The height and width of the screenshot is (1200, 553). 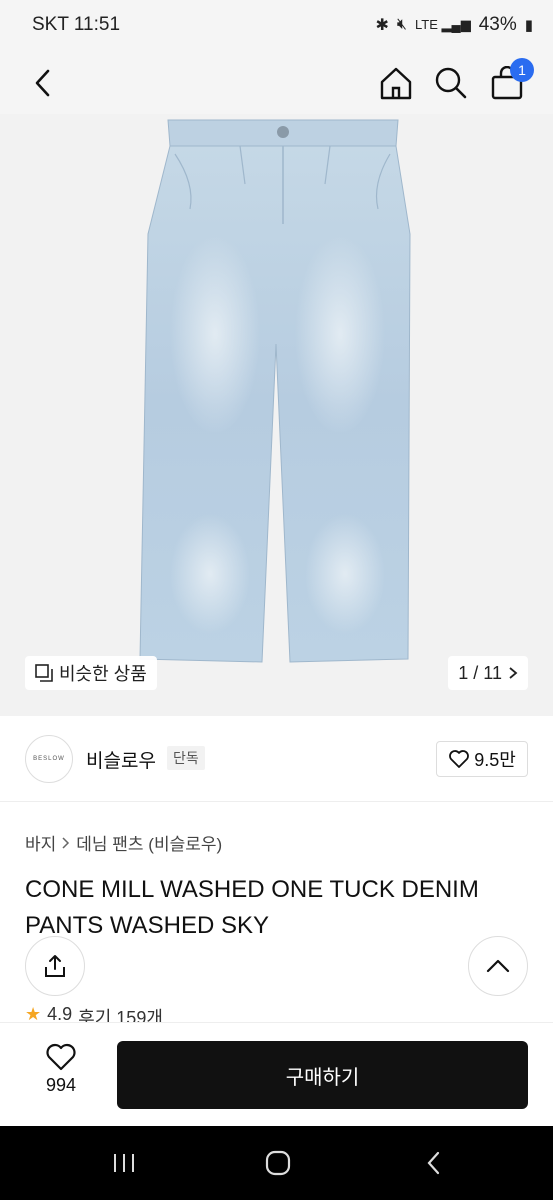 What do you see at coordinates (522, 70) in the screenshot?
I see `cart-count-badge: 1` at bounding box center [522, 70].